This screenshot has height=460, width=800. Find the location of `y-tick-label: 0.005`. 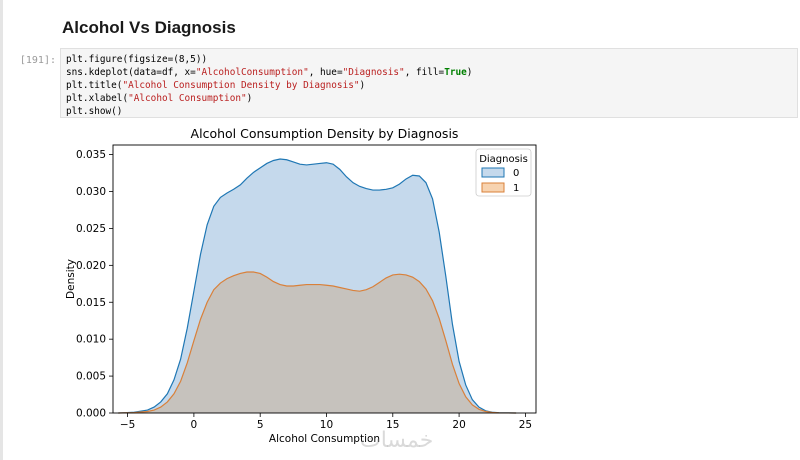

y-tick-label: 0.005 is located at coordinates (91, 377).